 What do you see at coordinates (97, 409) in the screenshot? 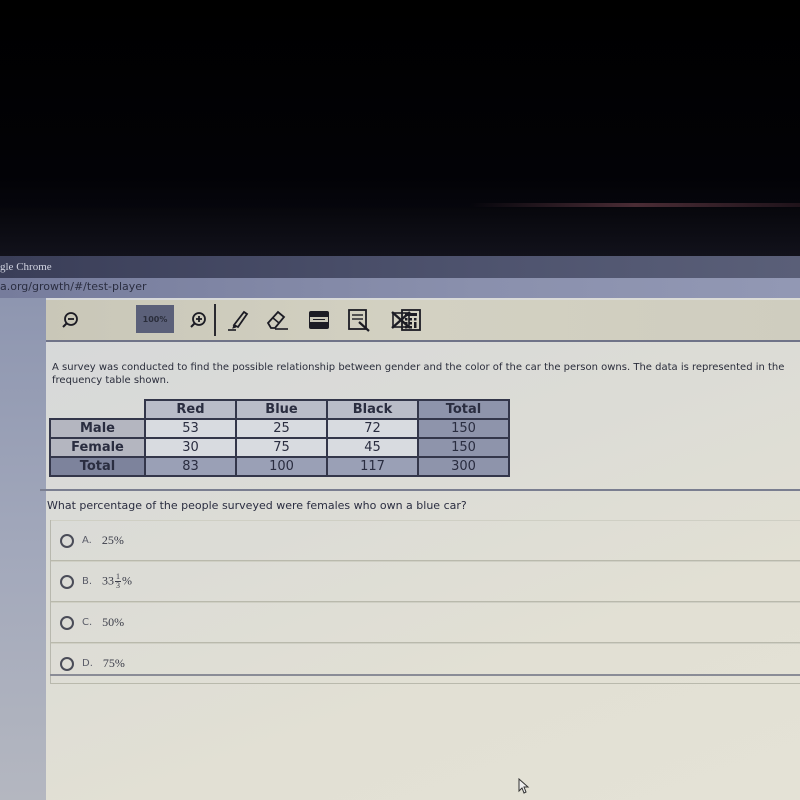
I see `table-corner` at bounding box center [97, 409].